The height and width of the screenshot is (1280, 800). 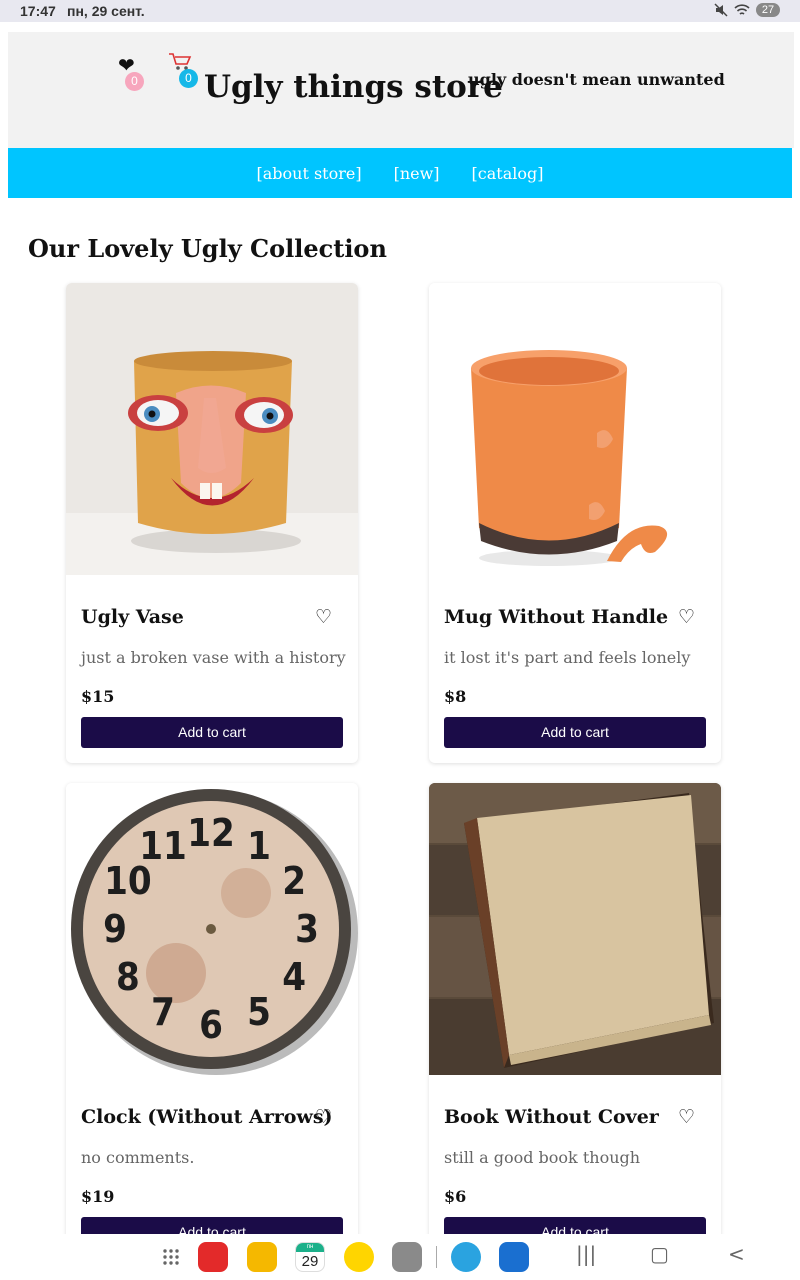 I want to click on clock-numeral: 6, so click(x=211, y=1025).